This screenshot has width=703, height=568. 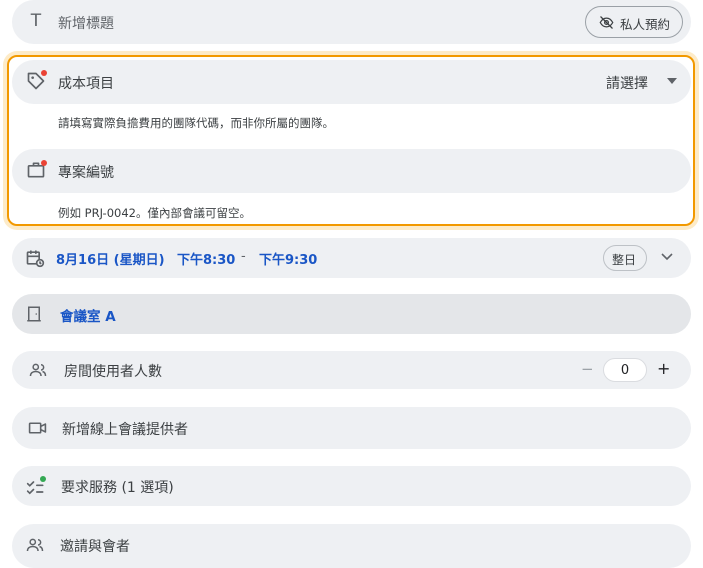 I want to click on room-label: 會議室 A, so click(x=88, y=315).